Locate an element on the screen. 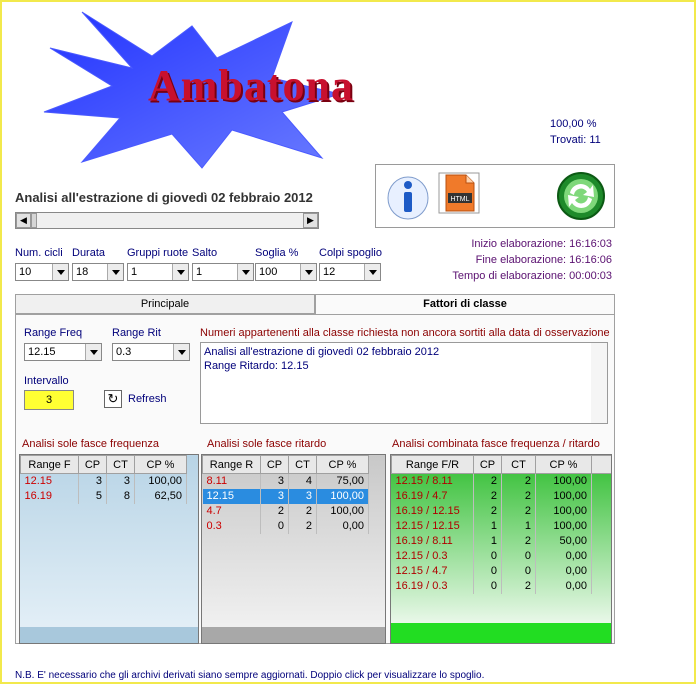 This screenshot has height=684, width=696. durata-select: 18 is located at coordinates (98, 272).